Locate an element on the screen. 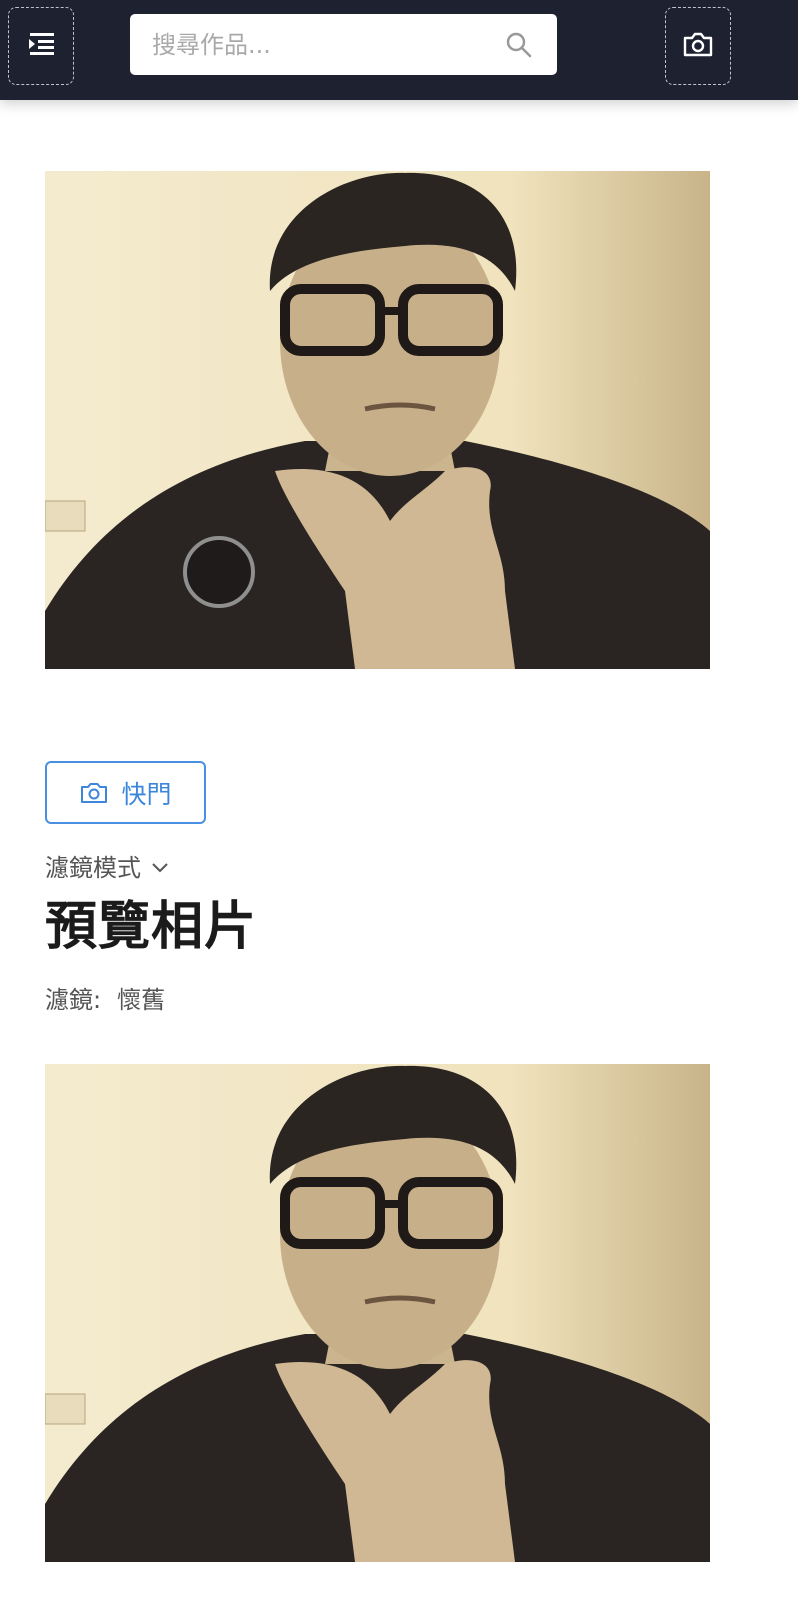  chevron-down-icon is located at coordinates (160, 866).